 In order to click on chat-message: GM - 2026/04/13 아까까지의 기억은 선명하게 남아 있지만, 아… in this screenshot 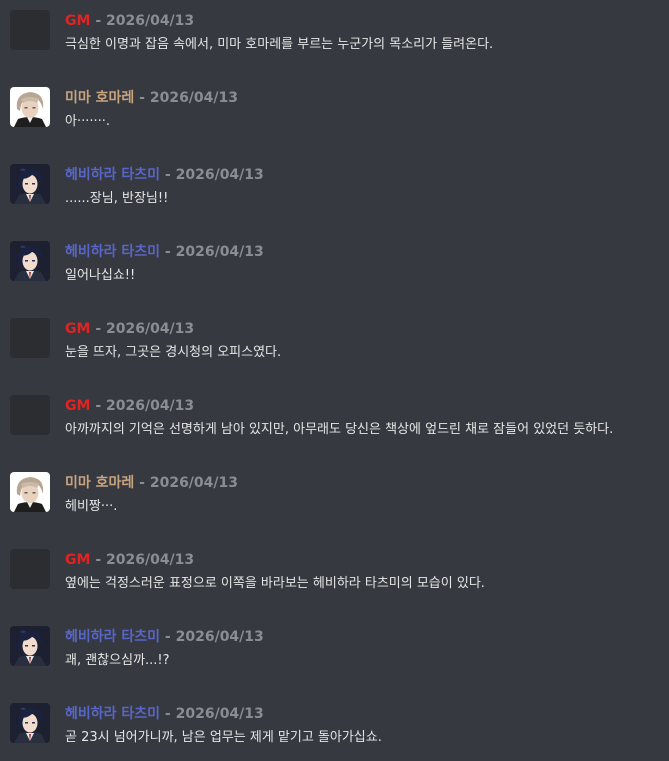, I will do `click(334, 415)`.